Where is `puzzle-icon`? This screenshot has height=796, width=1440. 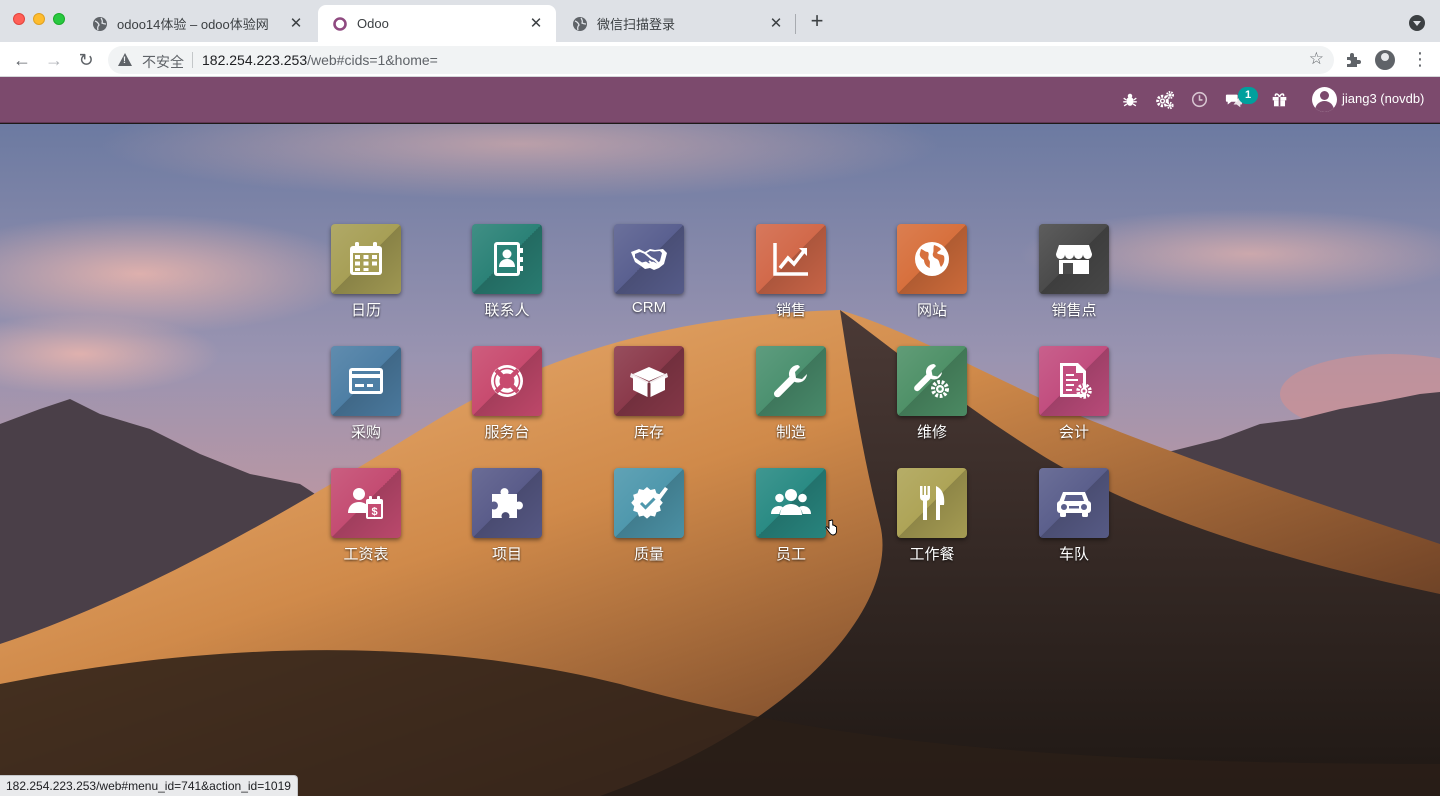 puzzle-icon is located at coordinates (507, 503).